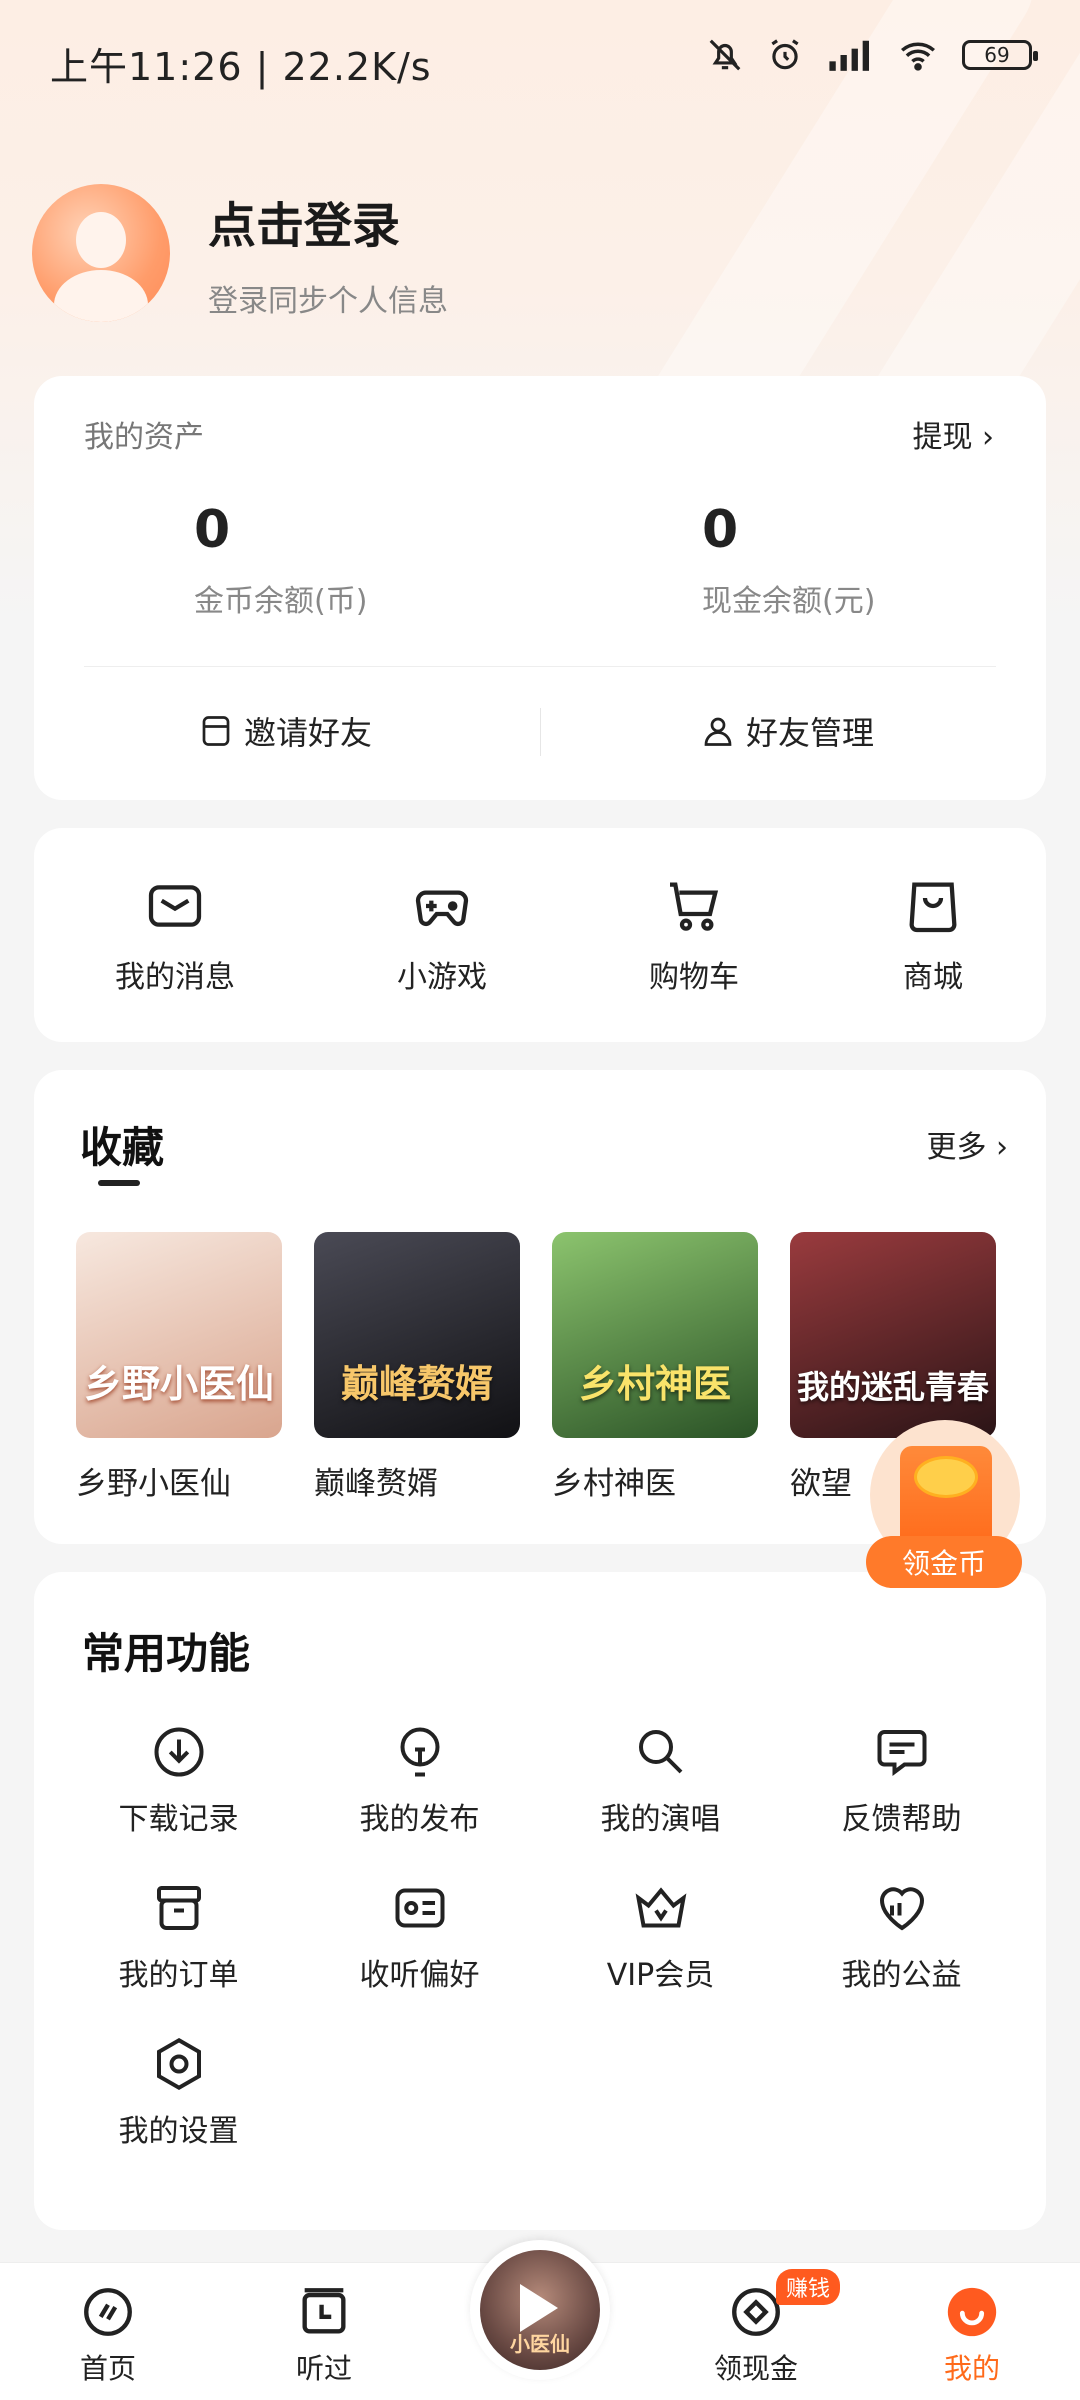 The width and height of the screenshot is (1080, 2400). What do you see at coordinates (789, 601) in the screenshot?
I see `cash-balance-caption: 现金余额(元)` at bounding box center [789, 601].